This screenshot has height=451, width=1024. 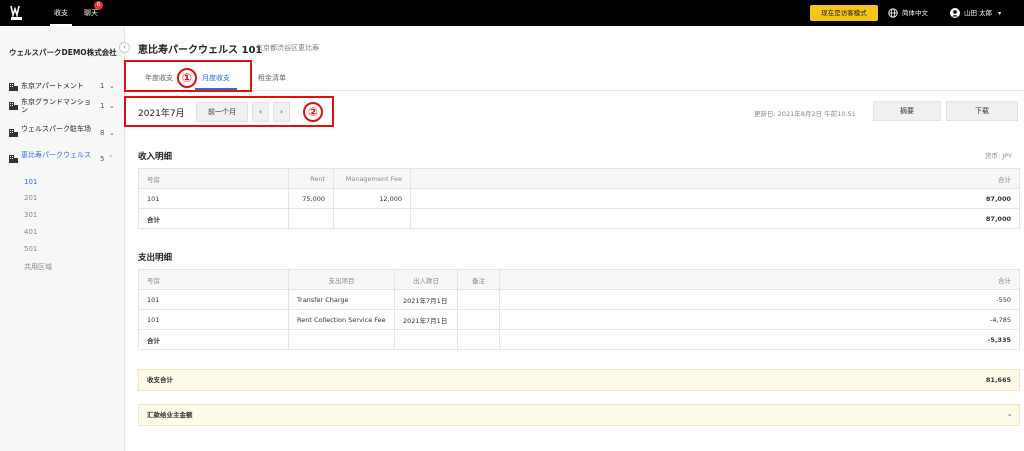 What do you see at coordinates (478, 279) in the screenshot?
I see `column-header: 备注` at bounding box center [478, 279].